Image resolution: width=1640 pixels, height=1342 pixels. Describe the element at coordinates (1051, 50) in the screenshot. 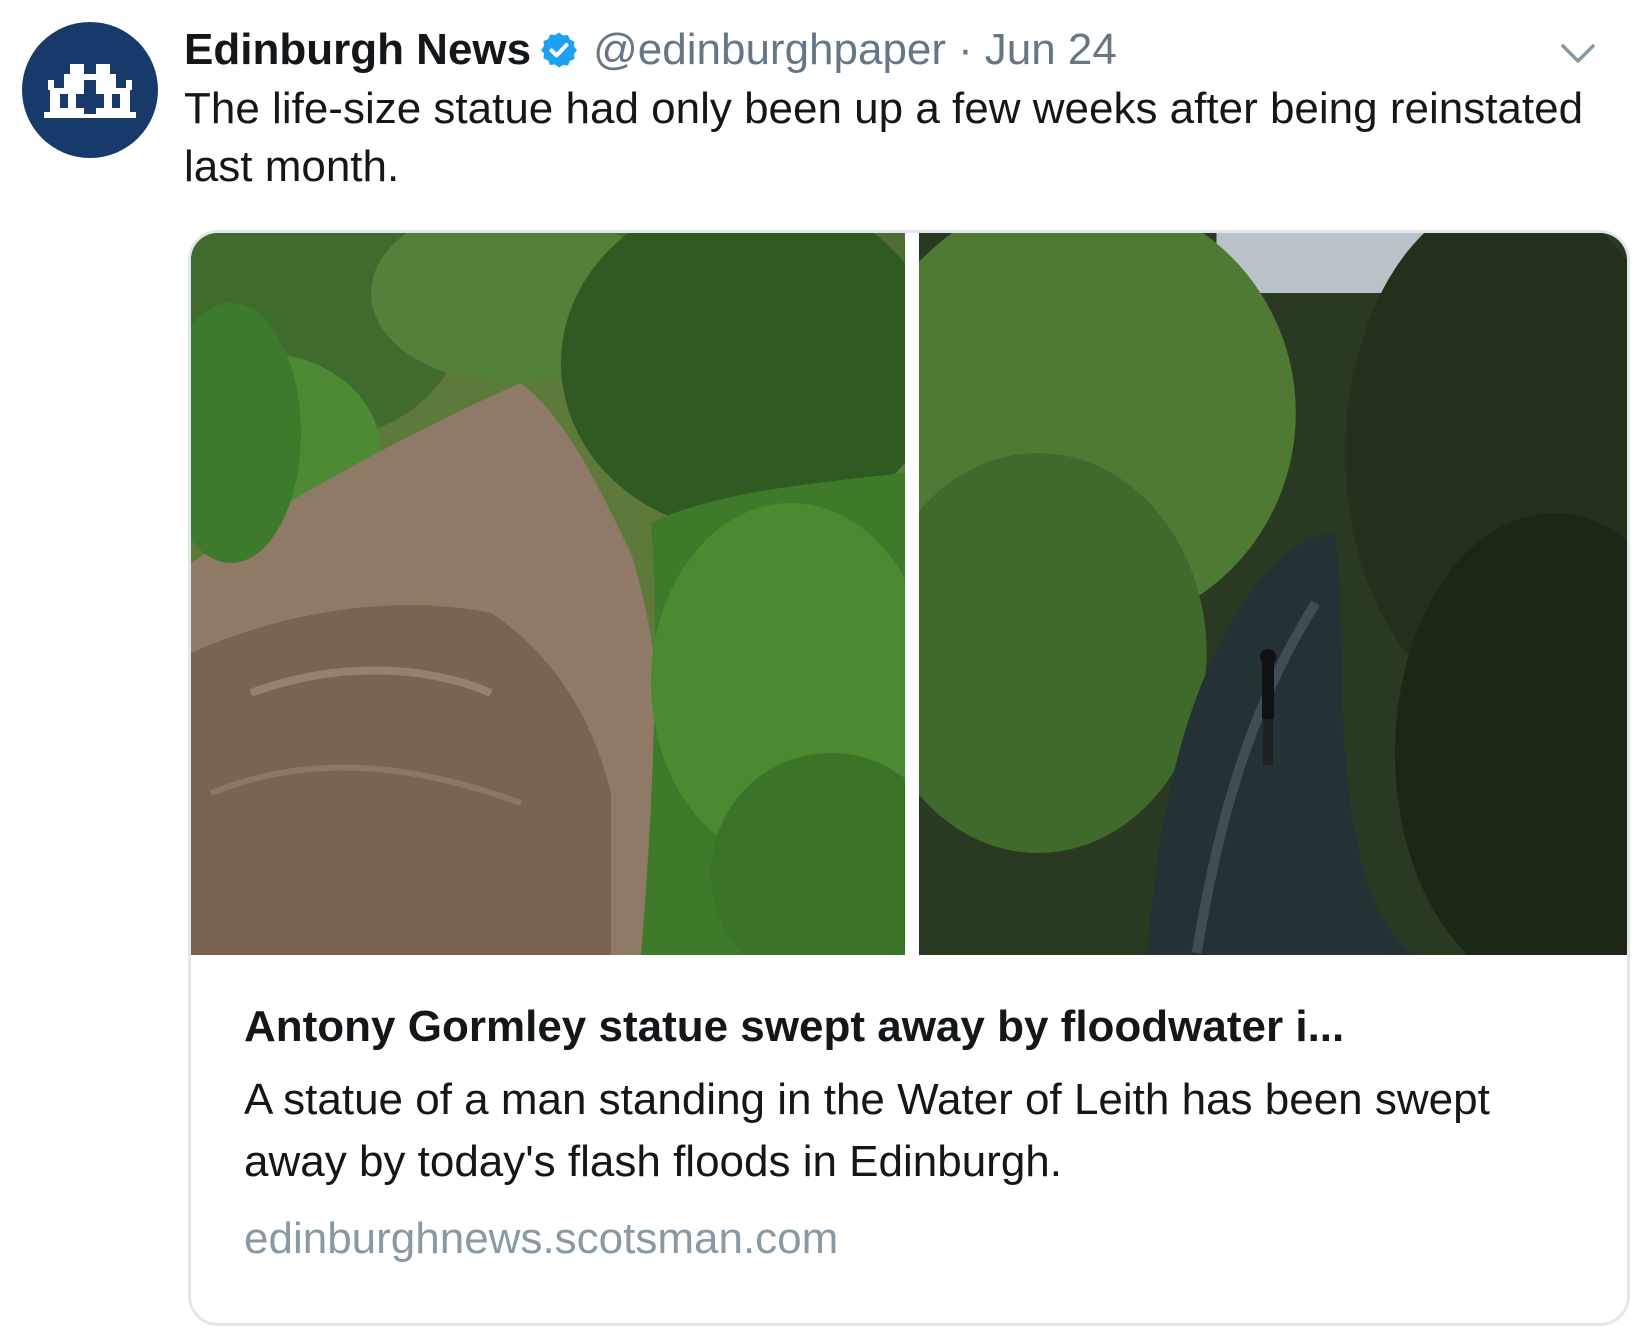

I see `tweet-date: Jun 24` at that location.